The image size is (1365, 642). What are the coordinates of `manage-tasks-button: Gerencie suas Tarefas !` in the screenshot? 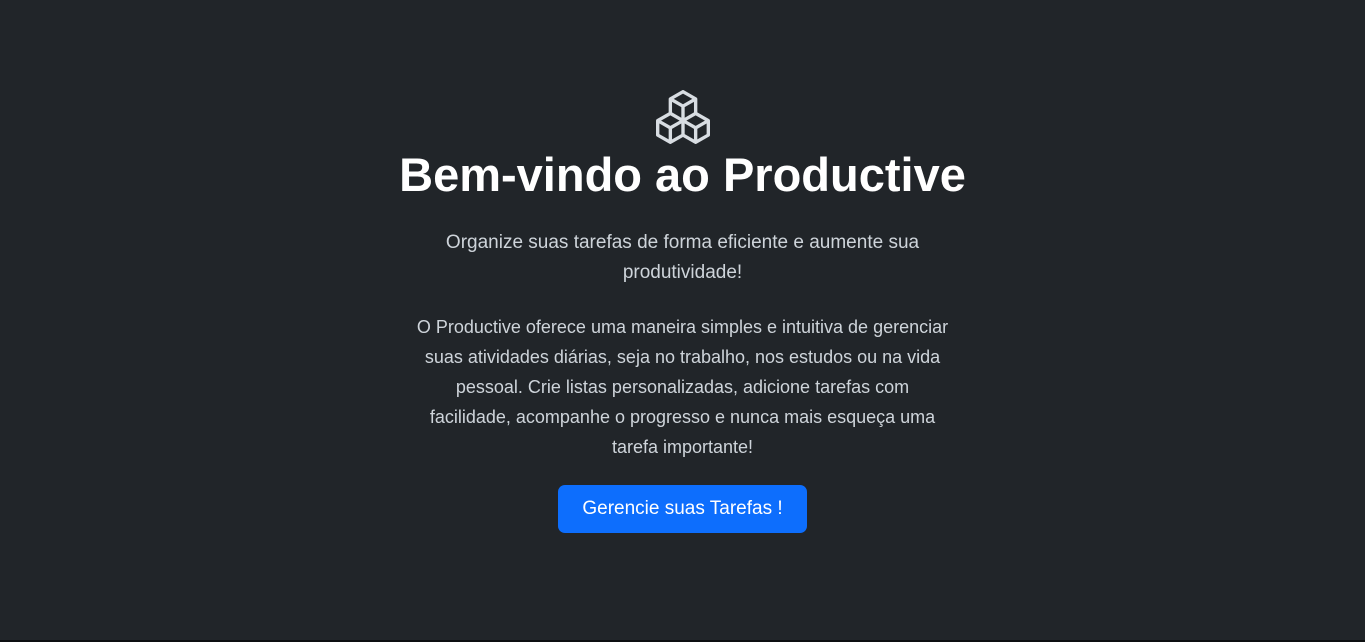 It's located at (682, 509).